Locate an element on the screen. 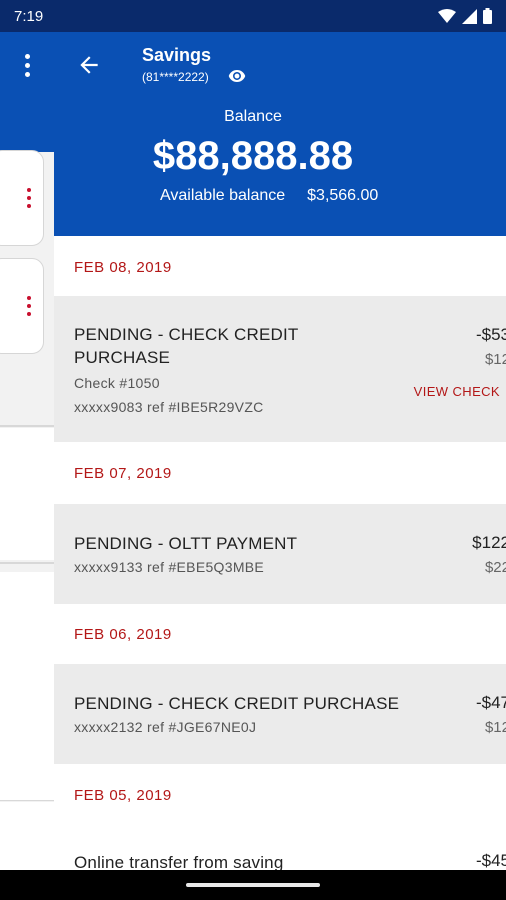 This screenshot has height=900, width=506. status-bar: 7:19 is located at coordinates (253, 16).